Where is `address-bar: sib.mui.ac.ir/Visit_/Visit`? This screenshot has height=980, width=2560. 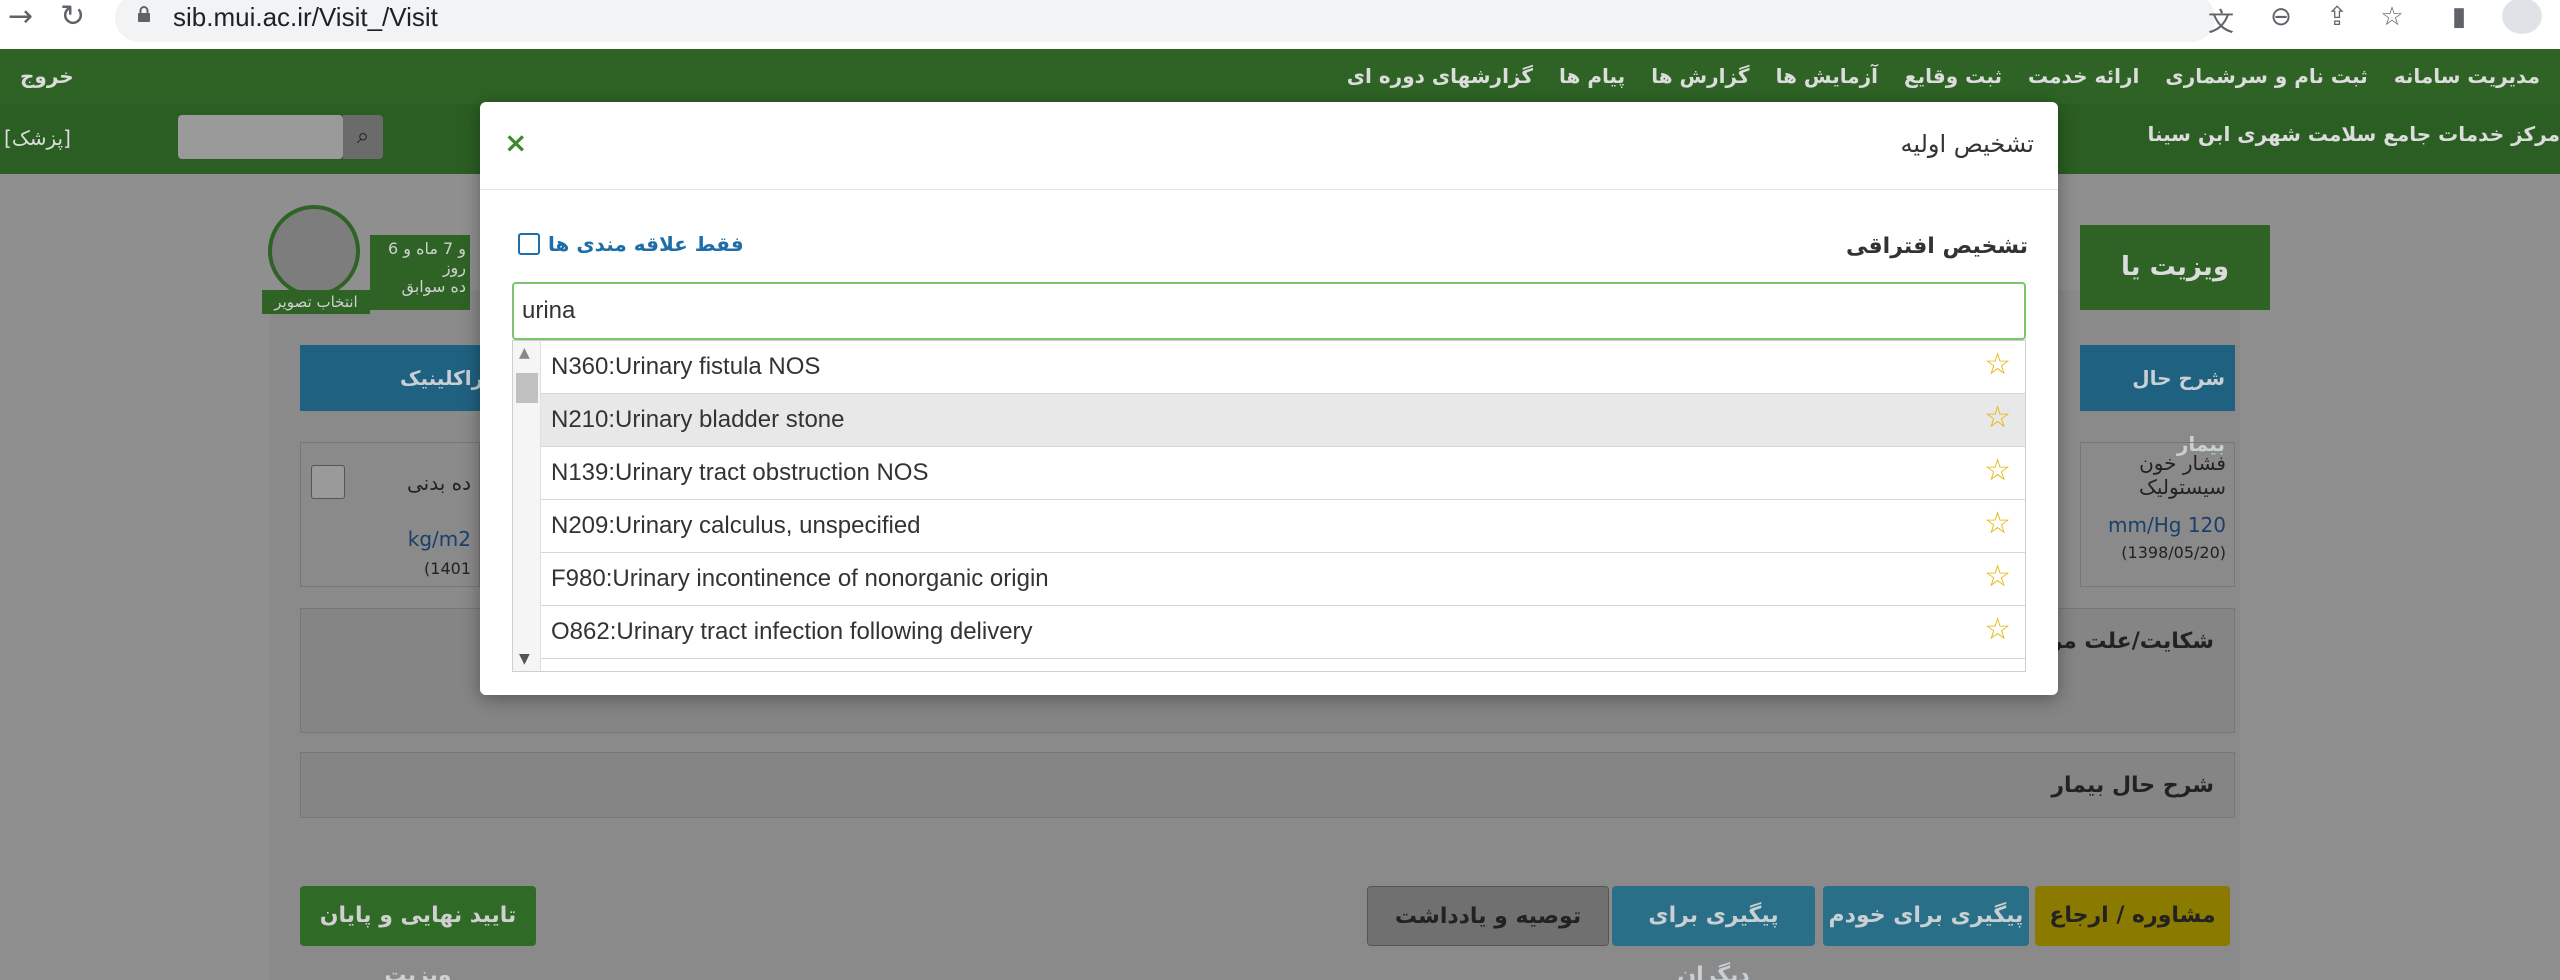
address-bar: sib.mui.ac.ir/Visit_/Visit is located at coordinates (1165, 21).